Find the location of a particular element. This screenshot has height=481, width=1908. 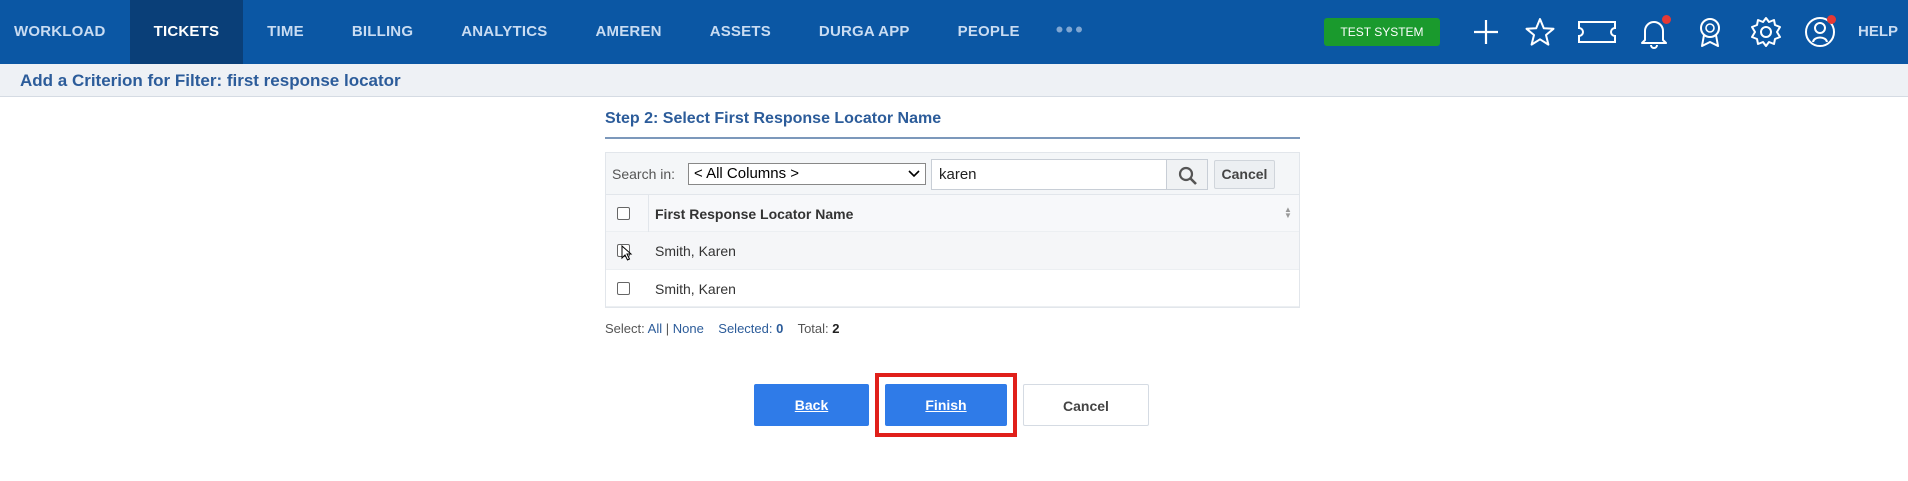

nav-item-workload: WORKLOAD is located at coordinates (65, 32).